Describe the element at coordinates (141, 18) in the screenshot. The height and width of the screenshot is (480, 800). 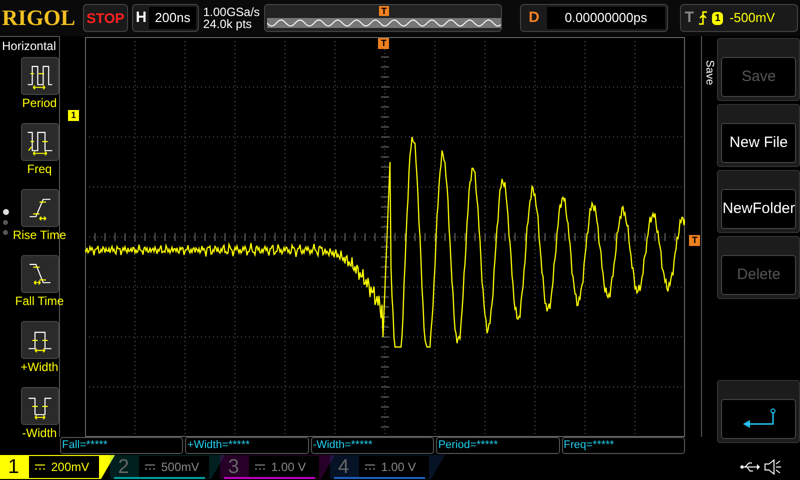
I see `horizontal-label: H` at that location.